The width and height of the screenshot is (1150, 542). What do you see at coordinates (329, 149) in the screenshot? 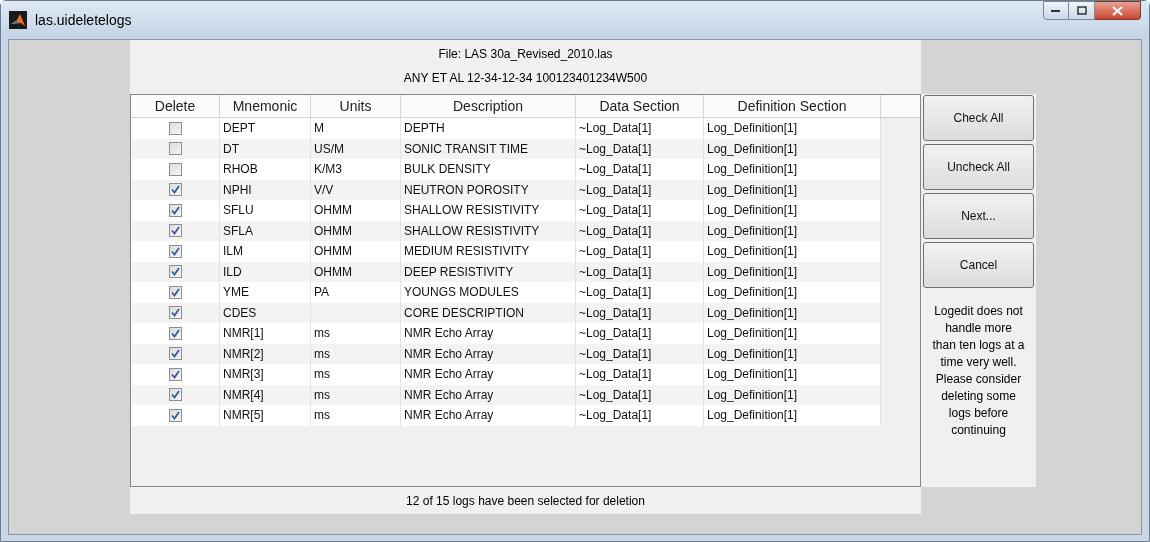
I see `table-cell-text: US/M` at bounding box center [329, 149].